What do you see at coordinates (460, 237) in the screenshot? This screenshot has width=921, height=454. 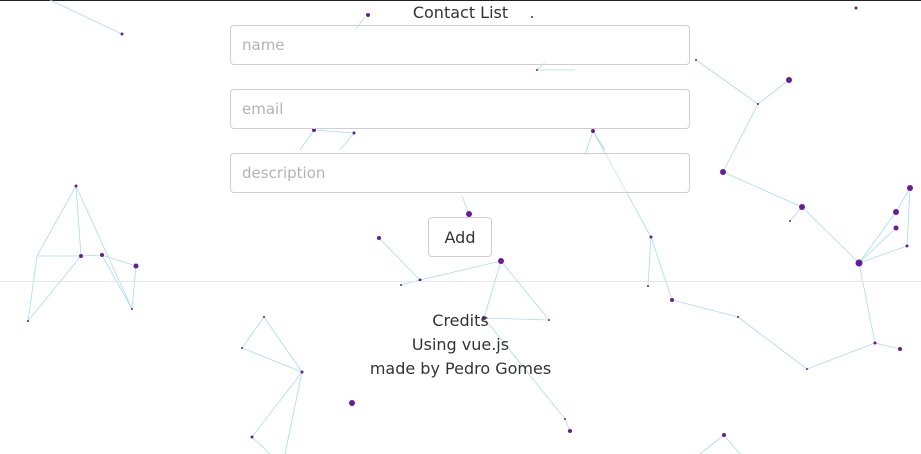 I see `add-button: Add` at bounding box center [460, 237].